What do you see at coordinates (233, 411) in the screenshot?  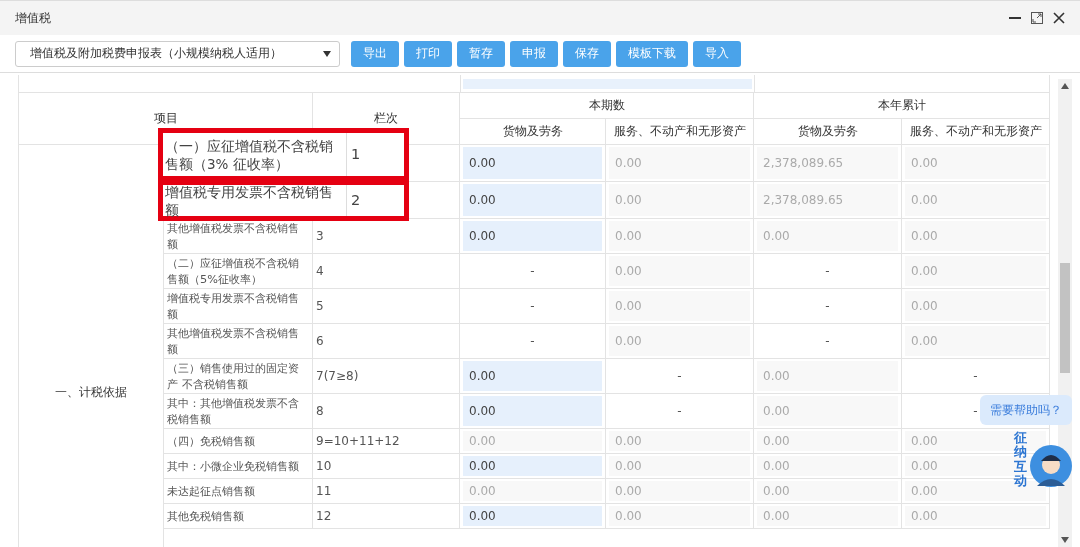 I see `item-label: 其中：其他增值税发票不含税销售额` at bounding box center [233, 411].